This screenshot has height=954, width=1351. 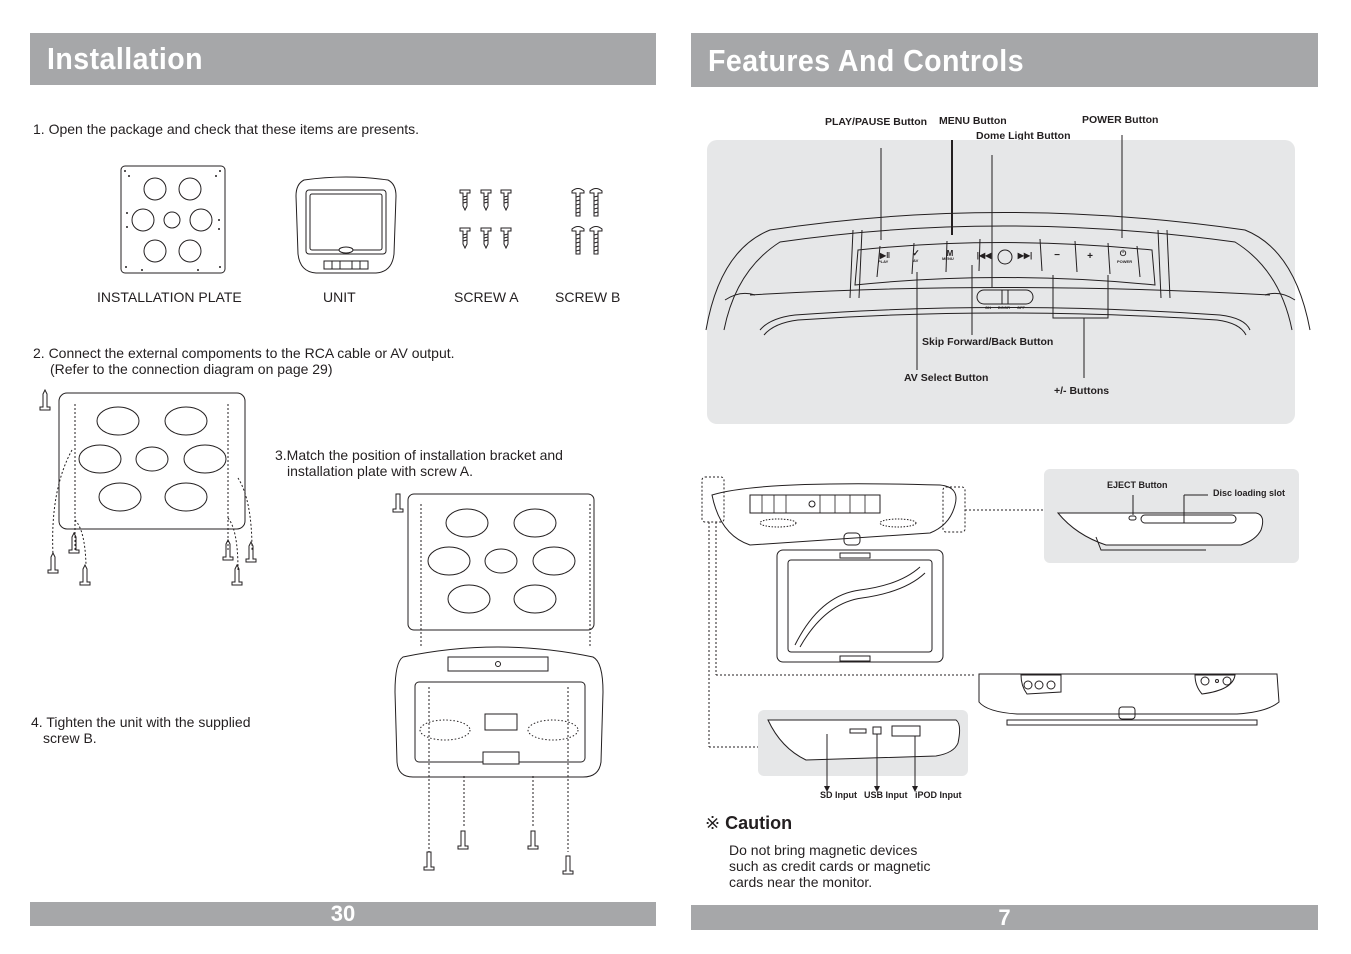 I want to click on bracket-and-unit-assembly-illustration, so click(x=498, y=684).